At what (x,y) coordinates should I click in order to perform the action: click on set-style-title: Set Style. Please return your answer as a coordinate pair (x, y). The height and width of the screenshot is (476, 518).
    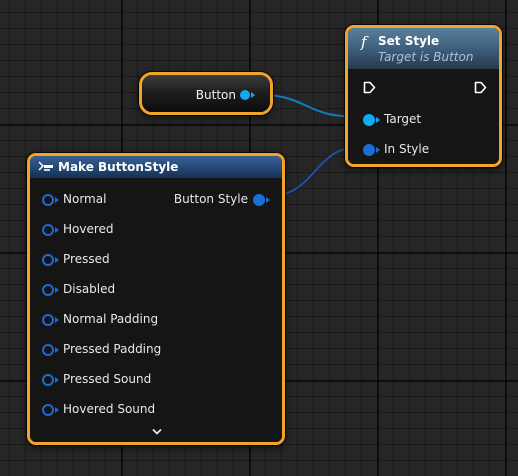
    Looking at the image, I should click on (409, 41).